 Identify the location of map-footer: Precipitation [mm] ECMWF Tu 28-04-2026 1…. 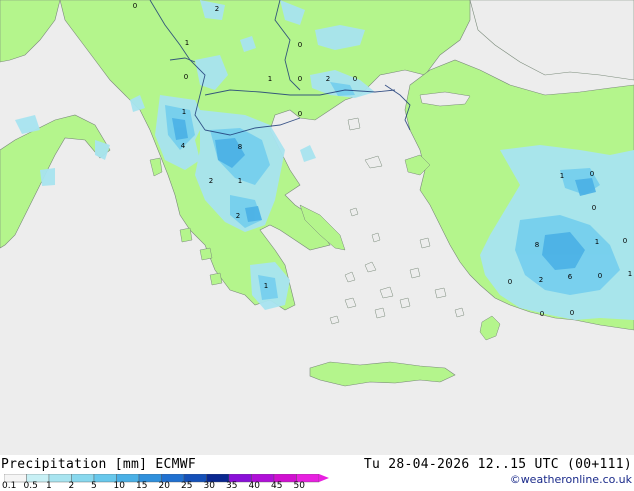
(317, 473).